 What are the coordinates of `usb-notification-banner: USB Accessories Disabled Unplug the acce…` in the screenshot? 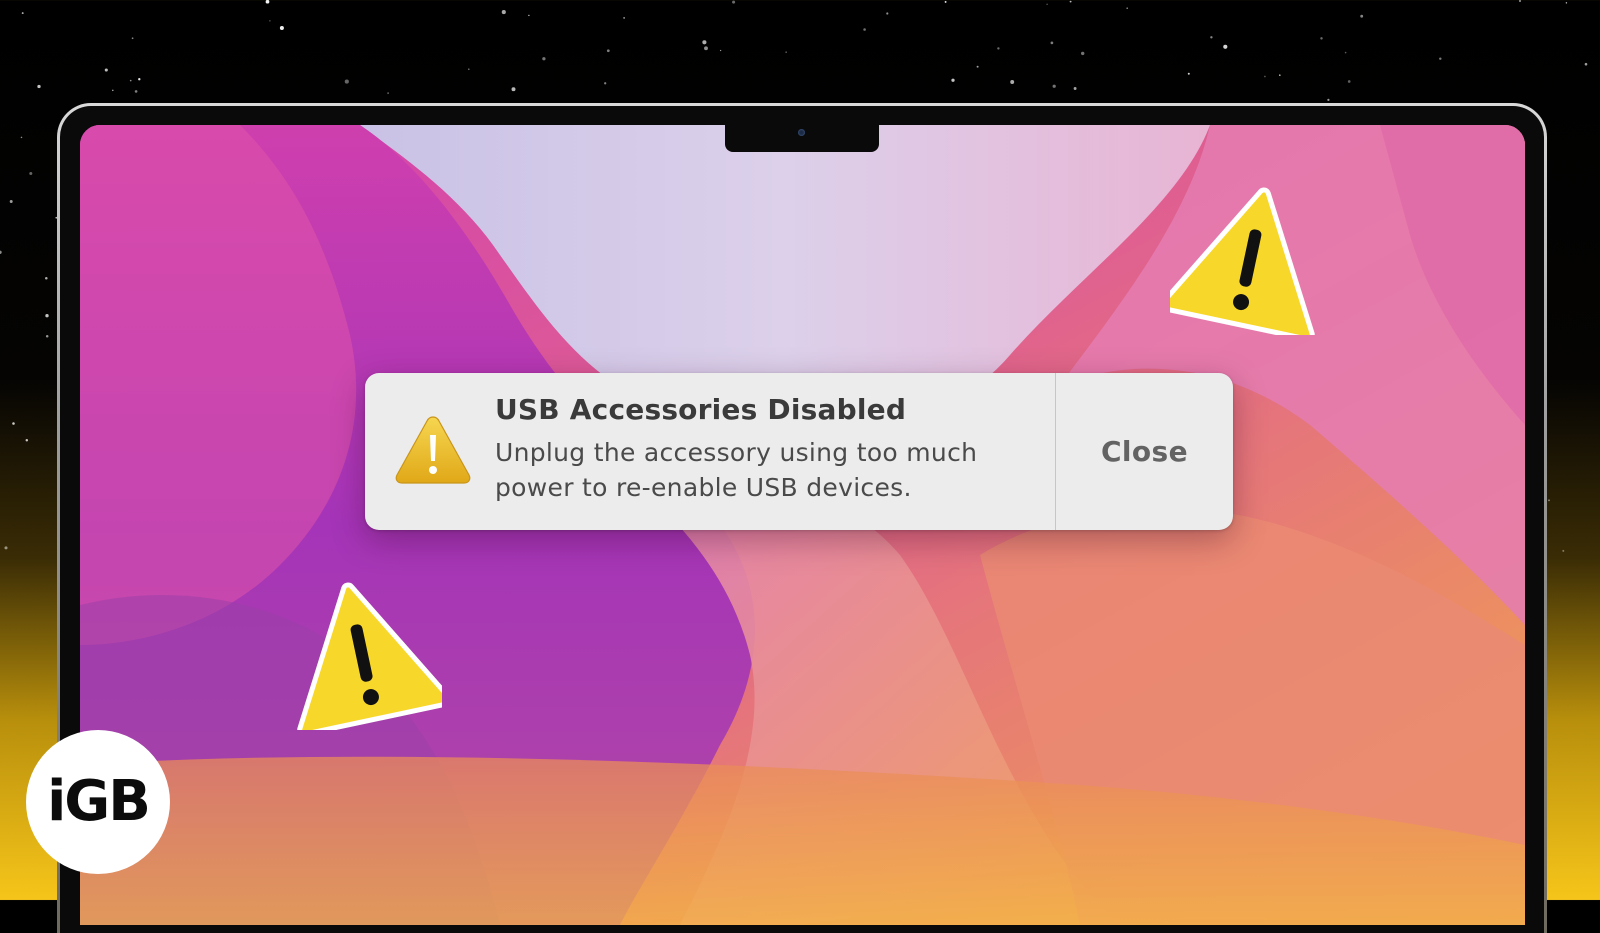 It's located at (799, 451).